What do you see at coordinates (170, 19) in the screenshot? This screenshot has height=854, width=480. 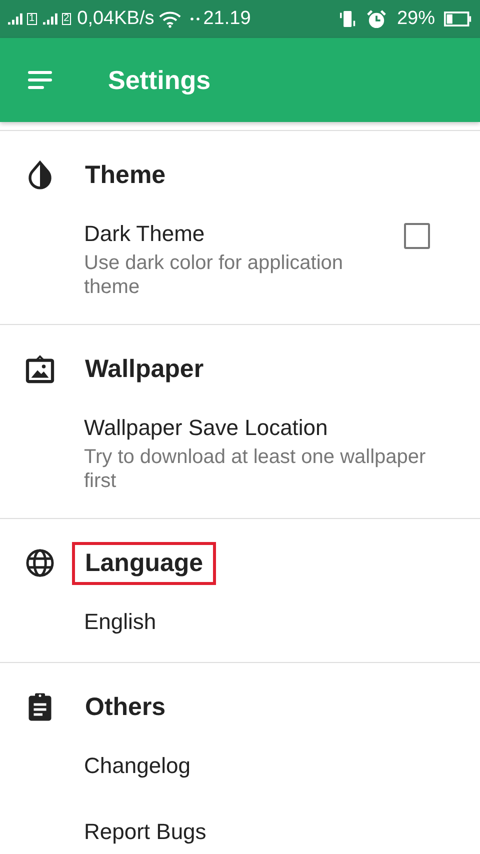 I see `wifi-icon` at bounding box center [170, 19].